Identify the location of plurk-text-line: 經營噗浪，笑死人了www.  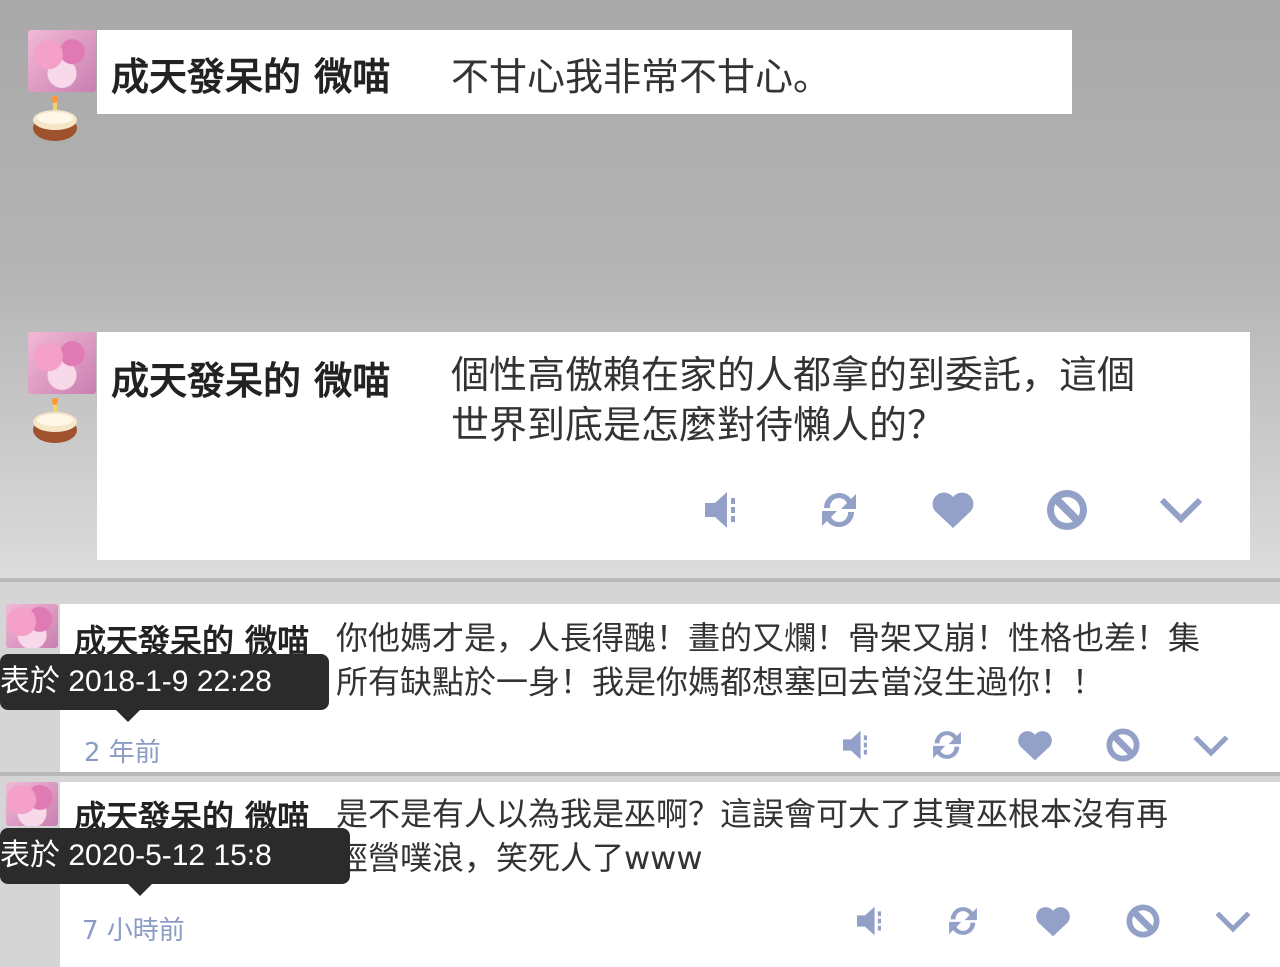
(519, 858).